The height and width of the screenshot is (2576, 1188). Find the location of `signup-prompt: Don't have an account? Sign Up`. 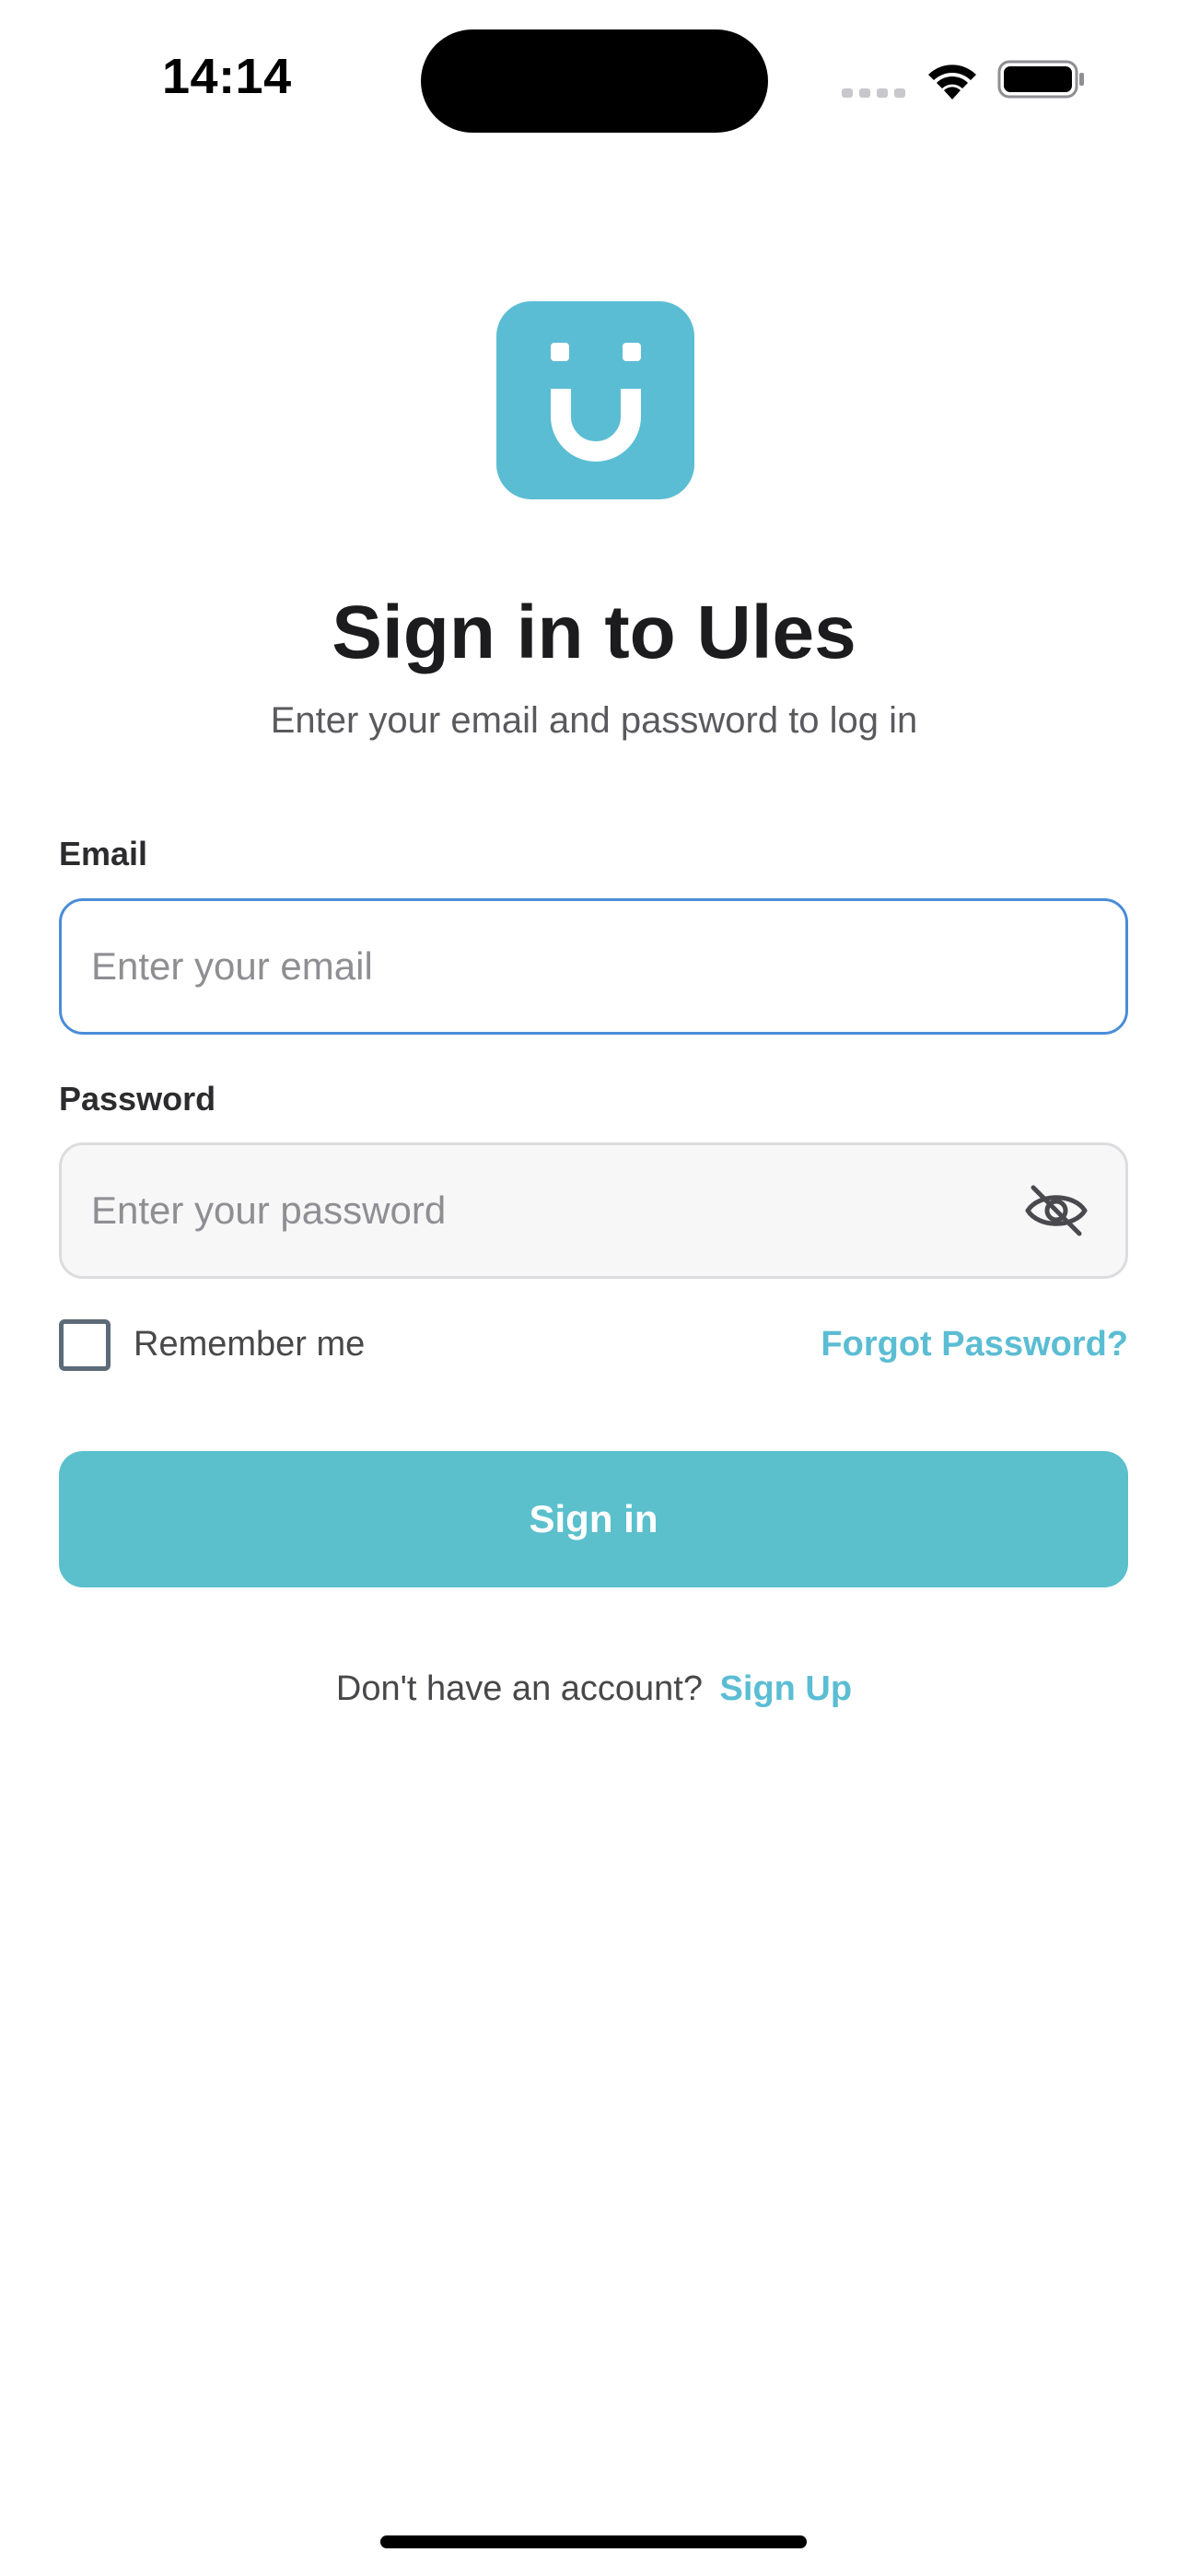

signup-prompt: Don't have an account? Sign Up is located at coordinates (594, 1689).